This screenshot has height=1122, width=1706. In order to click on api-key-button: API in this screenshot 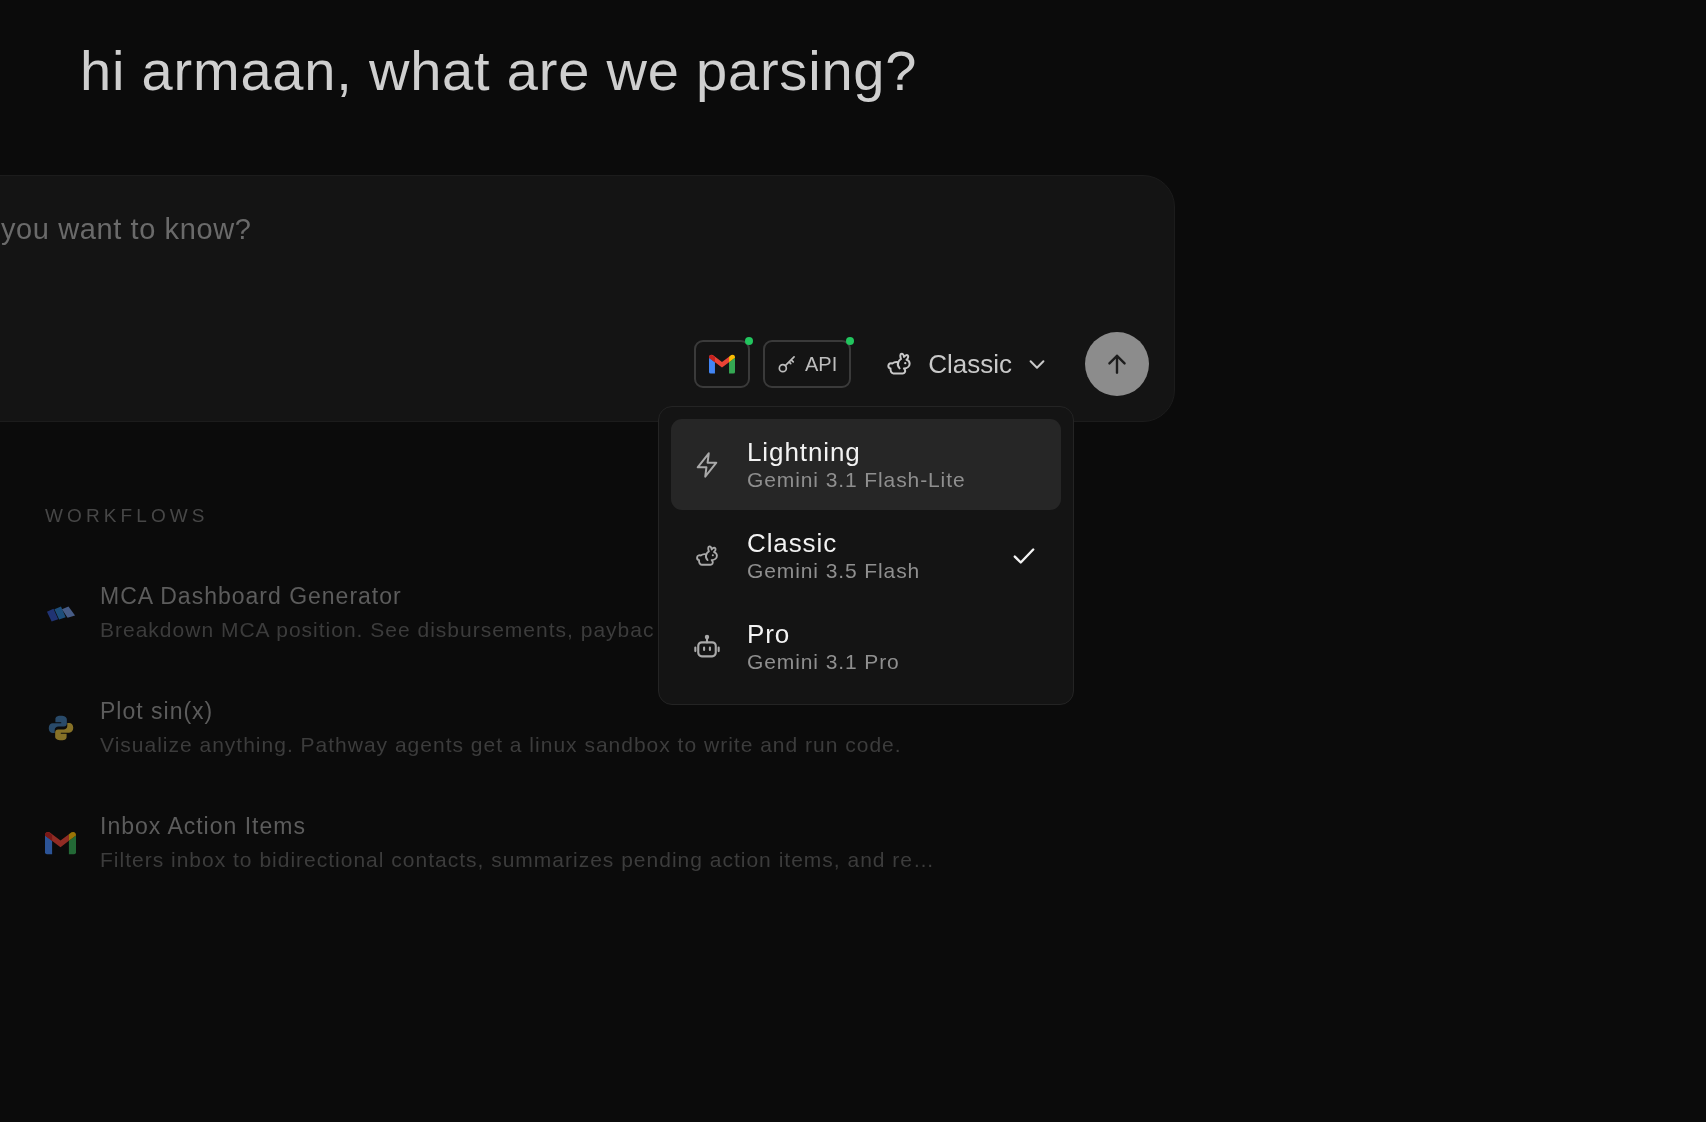, I will do `click(807, 364)`.